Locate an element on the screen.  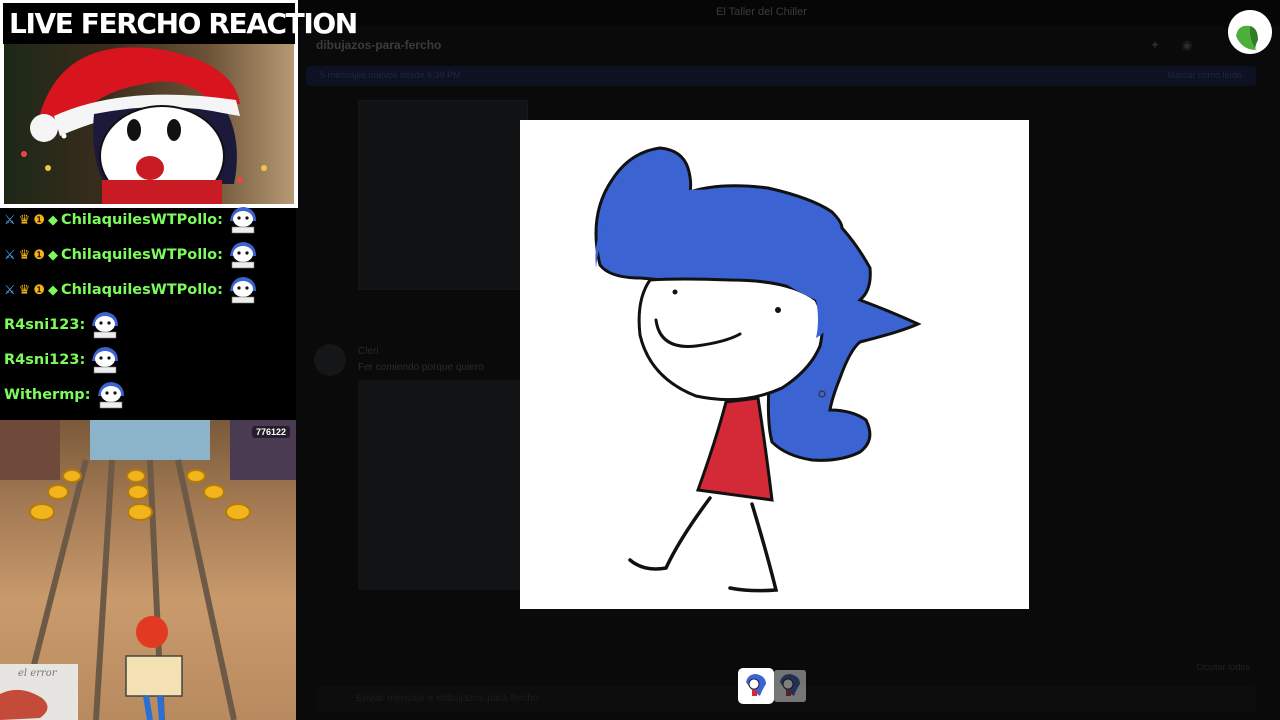
author-avatar is located at coordinates (330, 360).